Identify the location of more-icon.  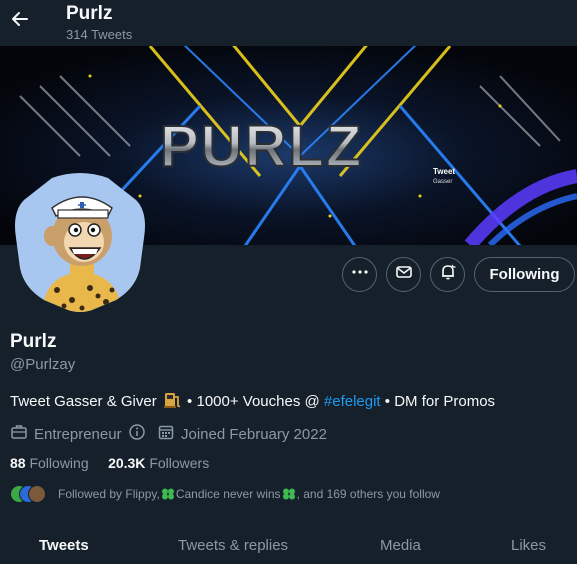
(360, 274).